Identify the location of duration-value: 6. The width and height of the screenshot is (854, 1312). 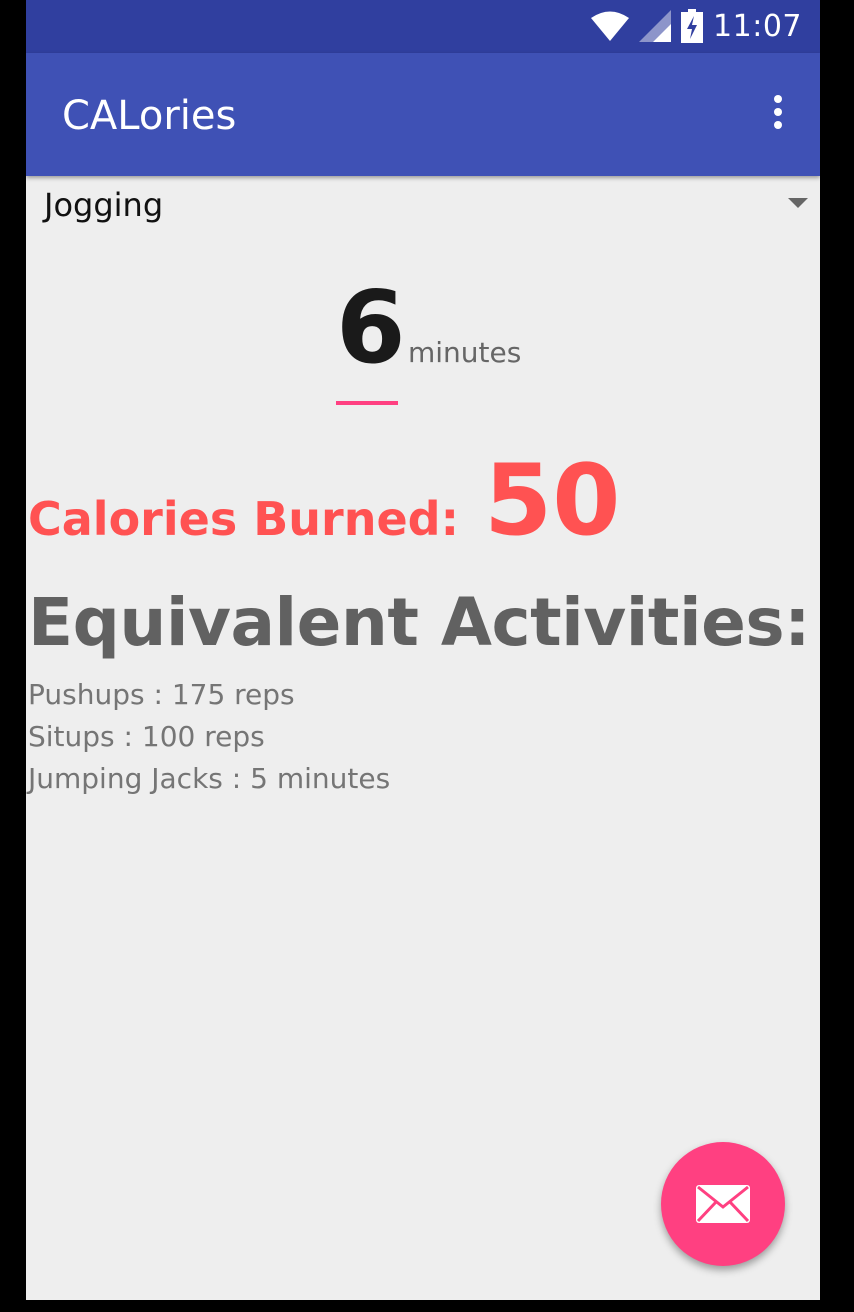
(371, 328).